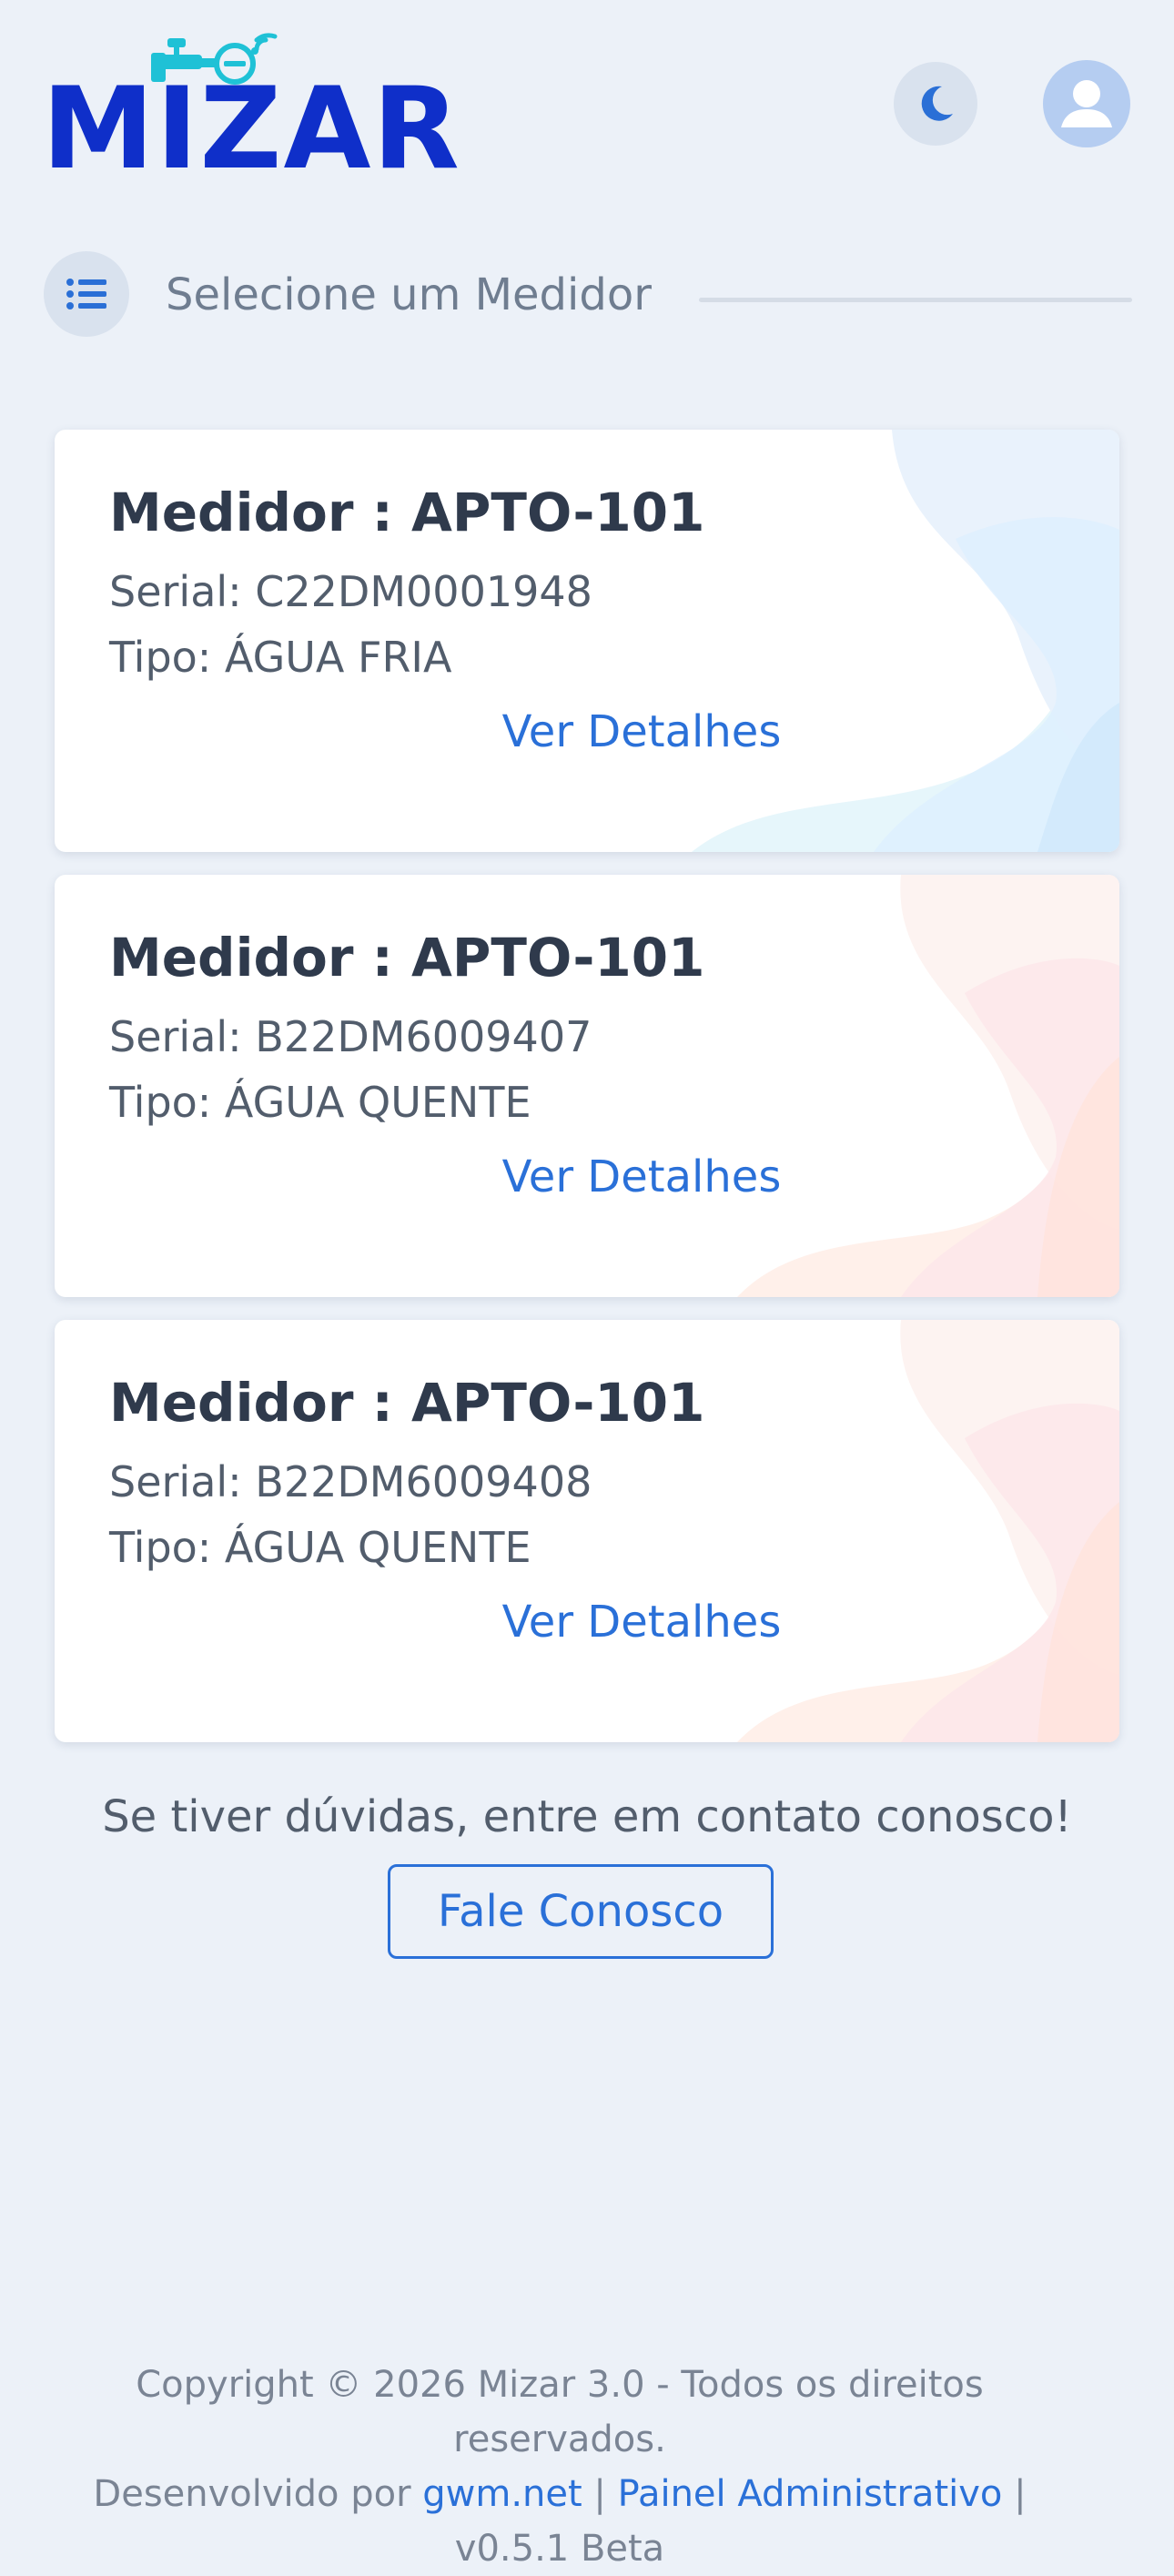 This screenshot has width=1174, height=2576. I want to click on list-icon, so click(86, 294).